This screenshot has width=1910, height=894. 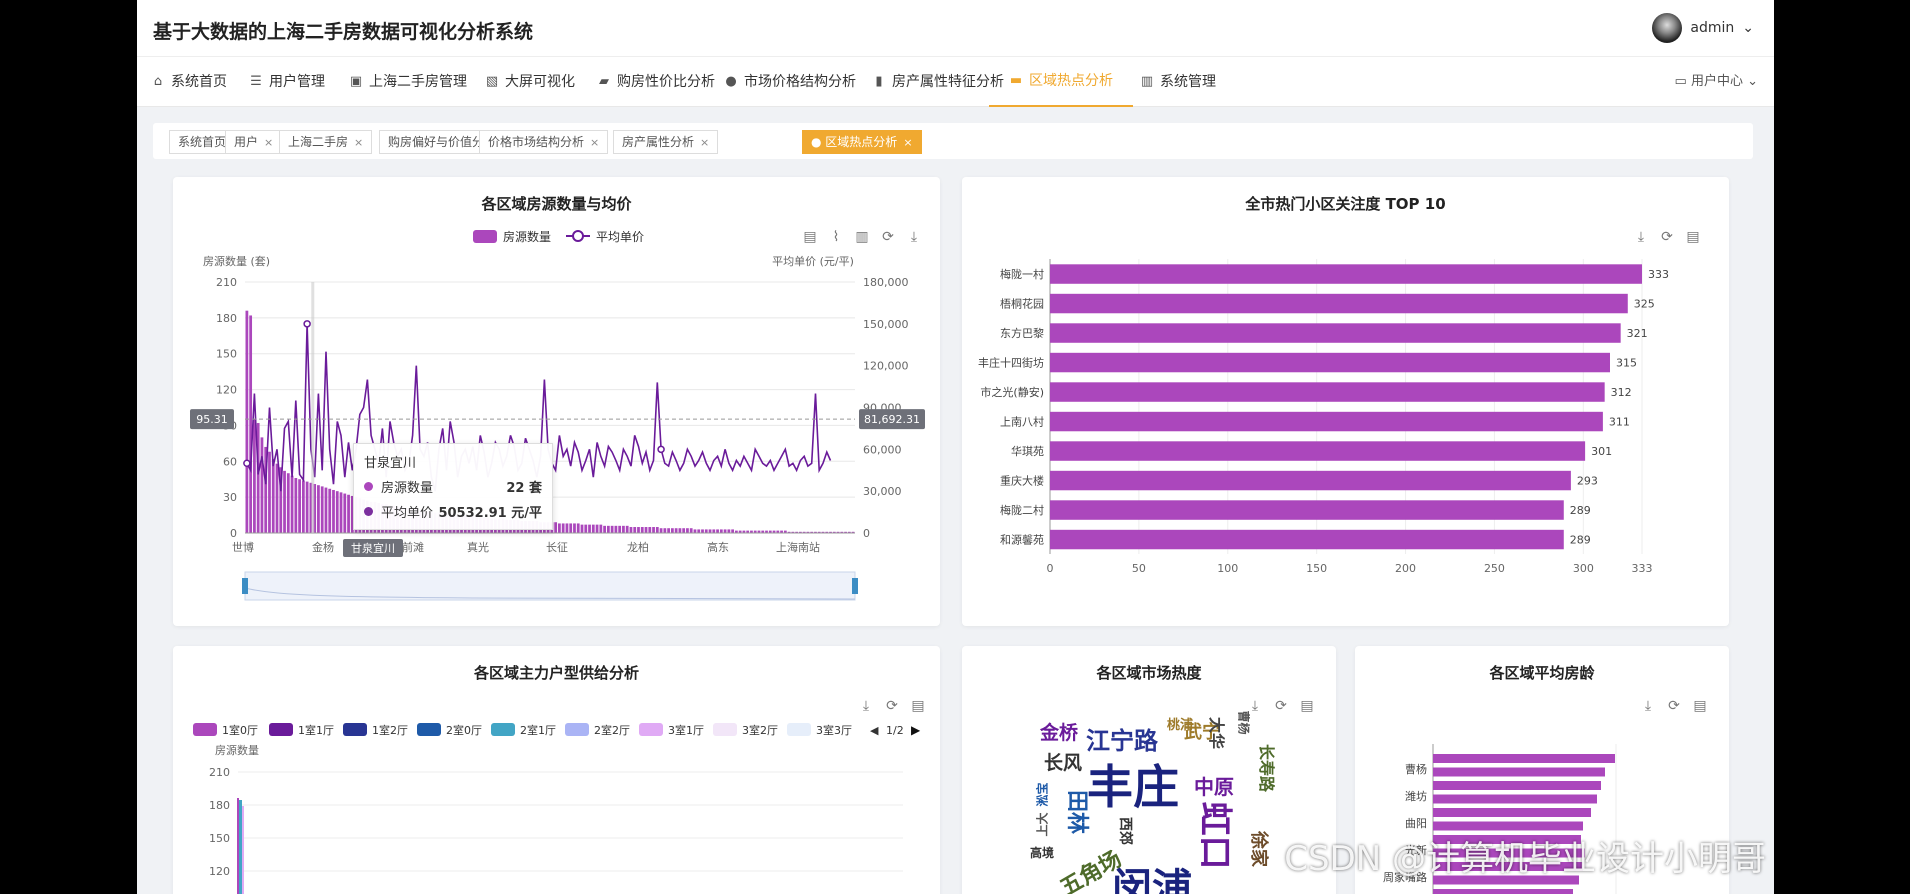 I want to click on legend-label: 2室2厅, so click(x=612, y=730).